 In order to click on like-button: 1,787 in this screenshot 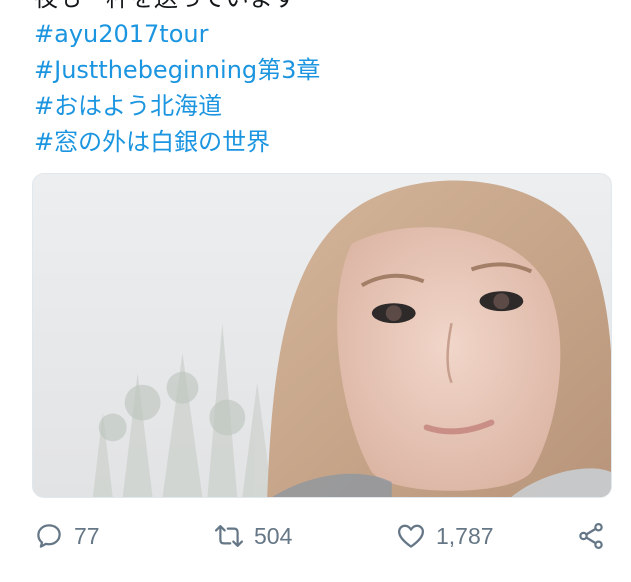, I will do `click(444, 536)`.